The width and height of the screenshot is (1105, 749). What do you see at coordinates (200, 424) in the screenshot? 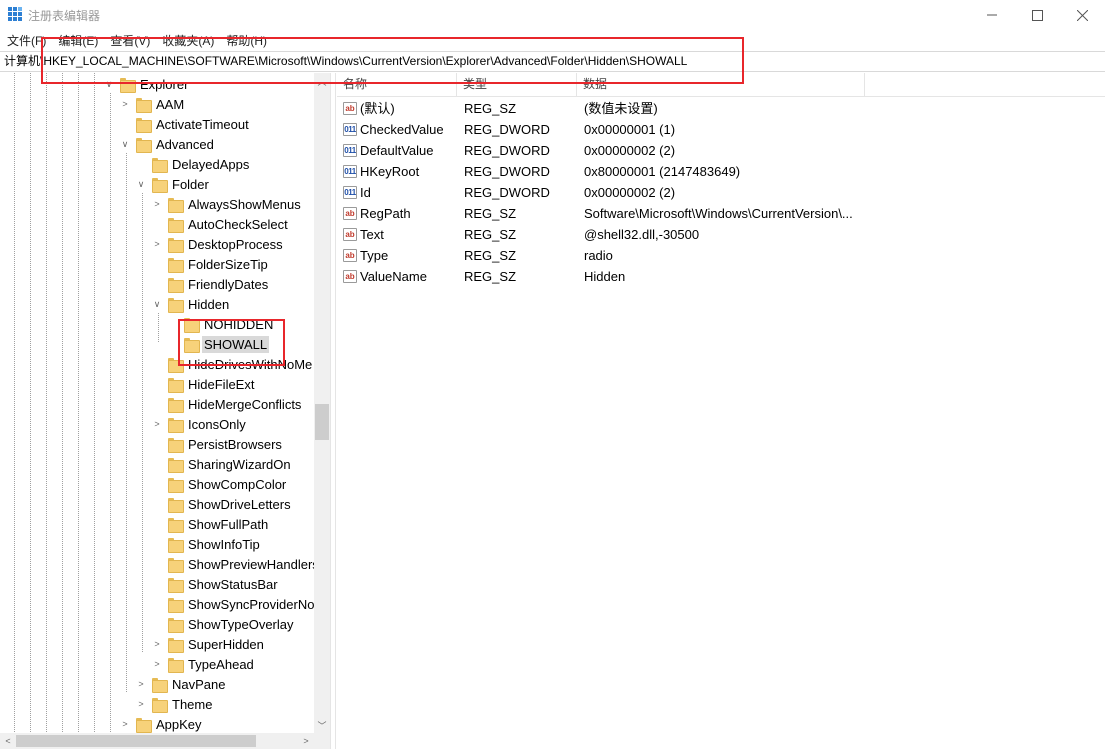
I see `tree-item-iconsonly: > IconsOnly` at bounding box center [200, 424].